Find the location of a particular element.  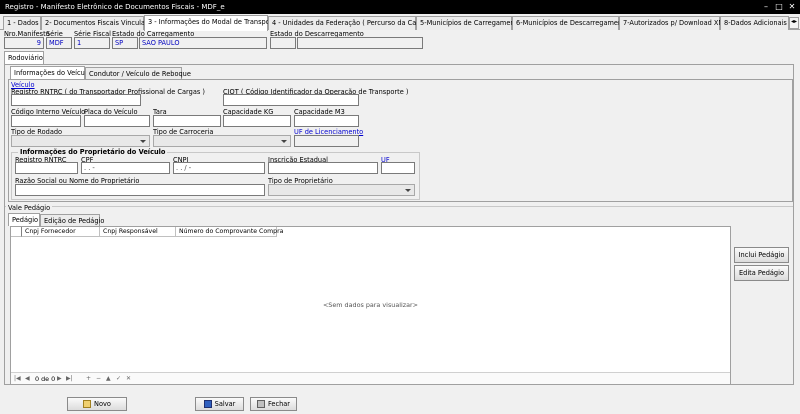

serie-field: MDF is located at coordinates (59, 43).